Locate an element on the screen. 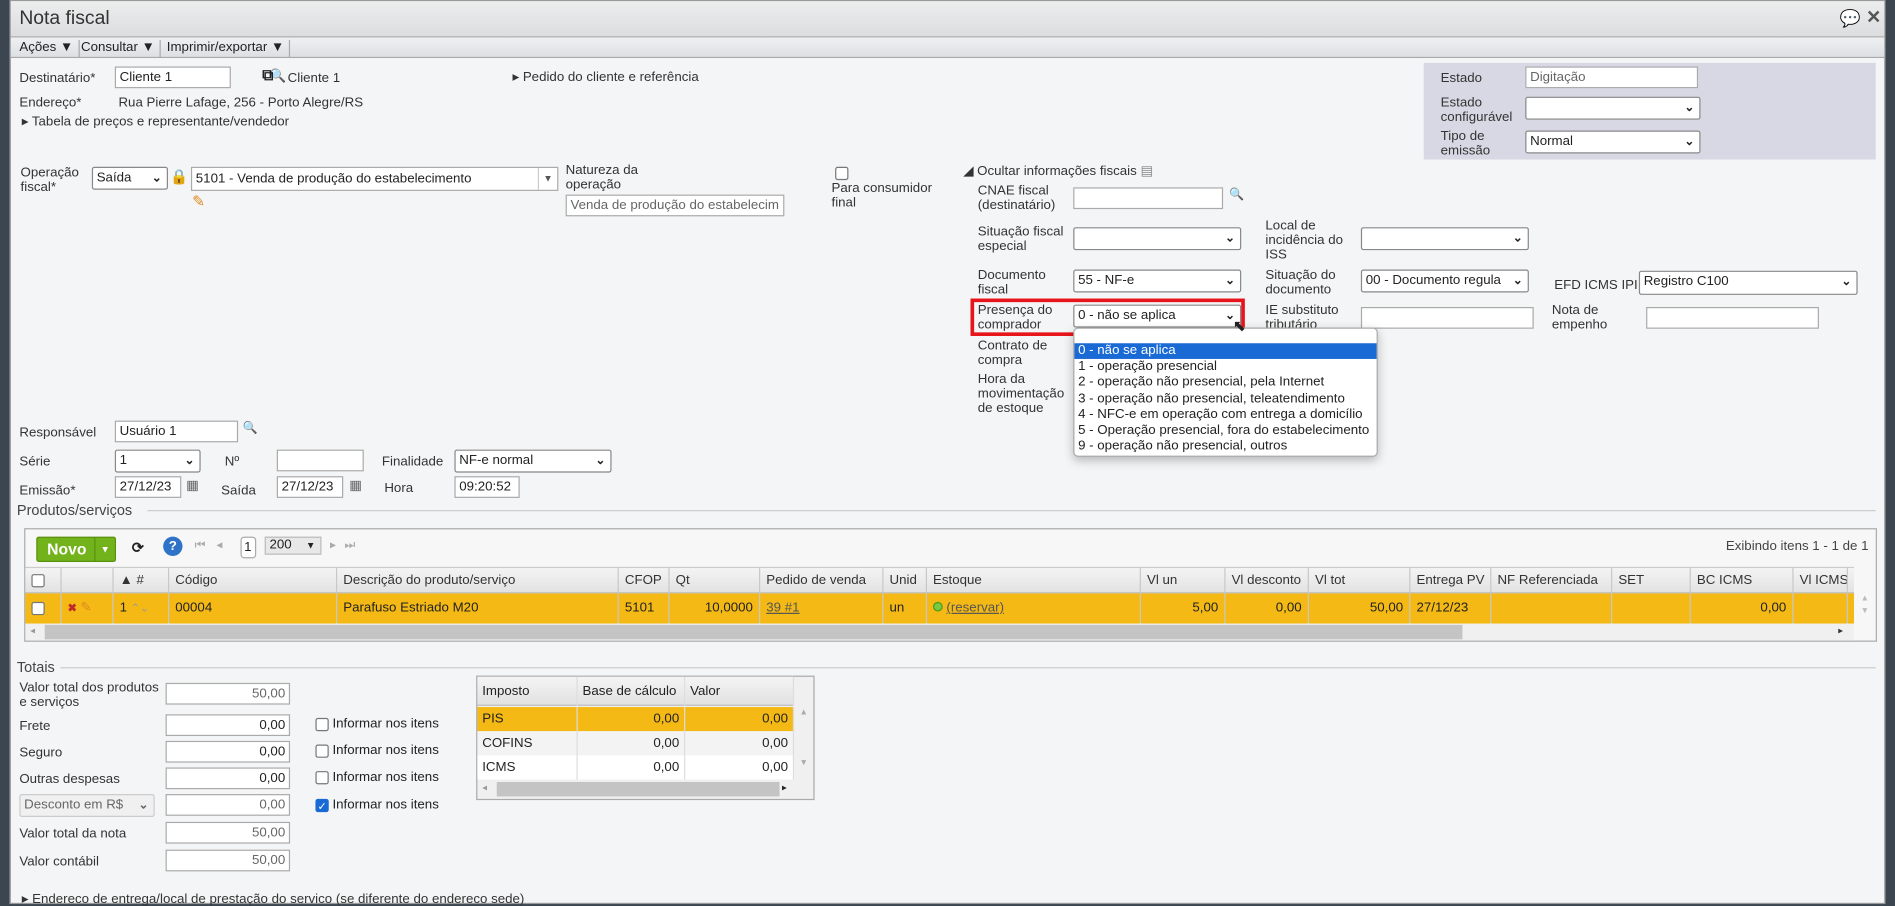  column-header: ▲ # is located at coordinates (142, 580).